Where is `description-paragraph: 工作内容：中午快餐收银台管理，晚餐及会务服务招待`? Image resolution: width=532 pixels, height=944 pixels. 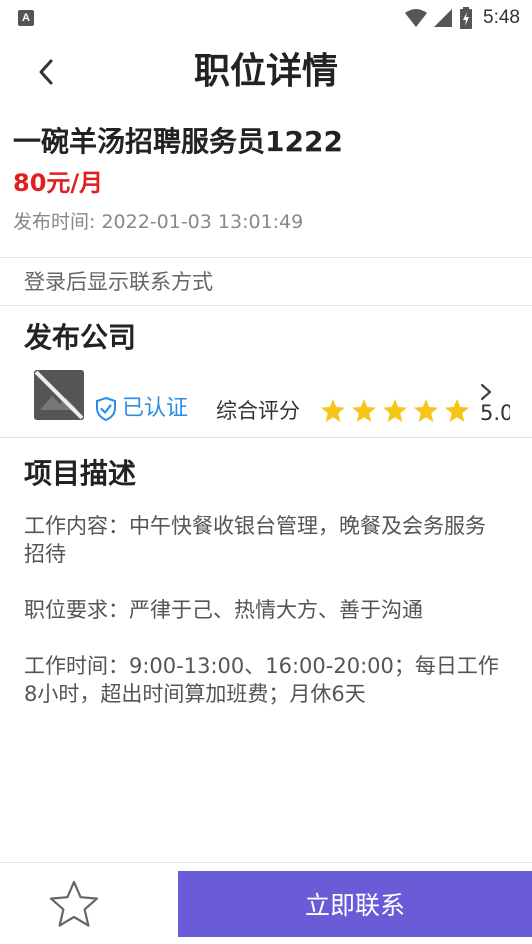 description-paragraph: 工作内容：中午快餐收银台管理，晚餐及会务服务招待 is located at coordinates (255, 540).